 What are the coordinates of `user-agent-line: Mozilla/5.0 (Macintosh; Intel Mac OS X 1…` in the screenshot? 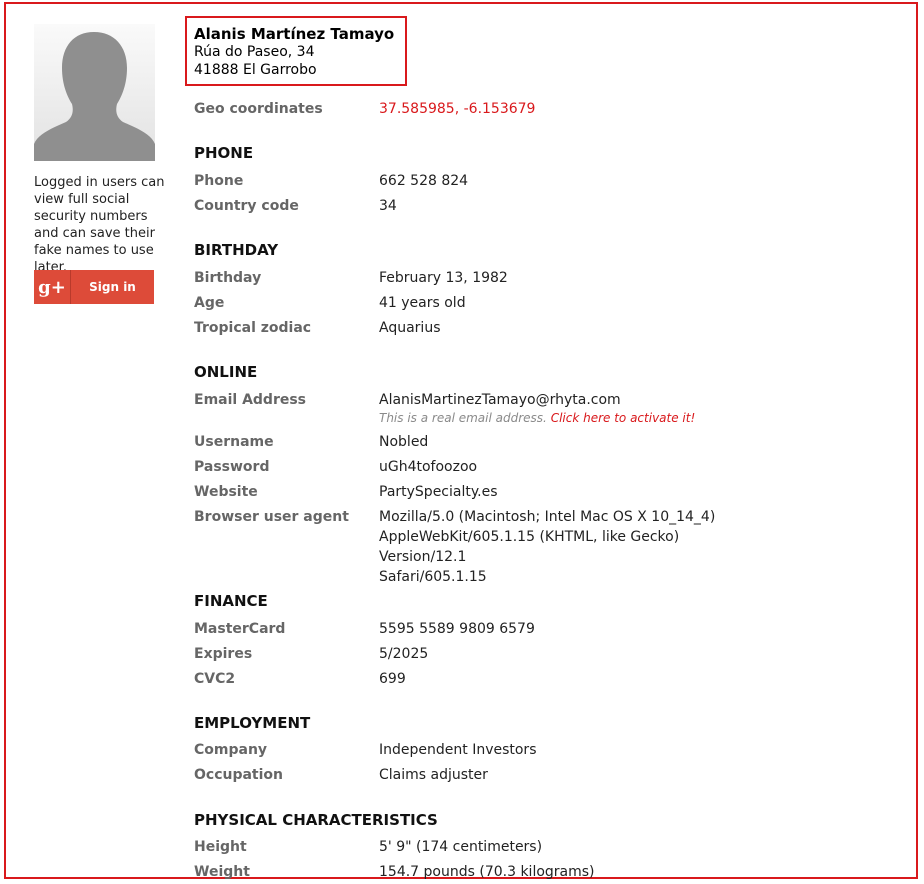 It's located at (547, 517).